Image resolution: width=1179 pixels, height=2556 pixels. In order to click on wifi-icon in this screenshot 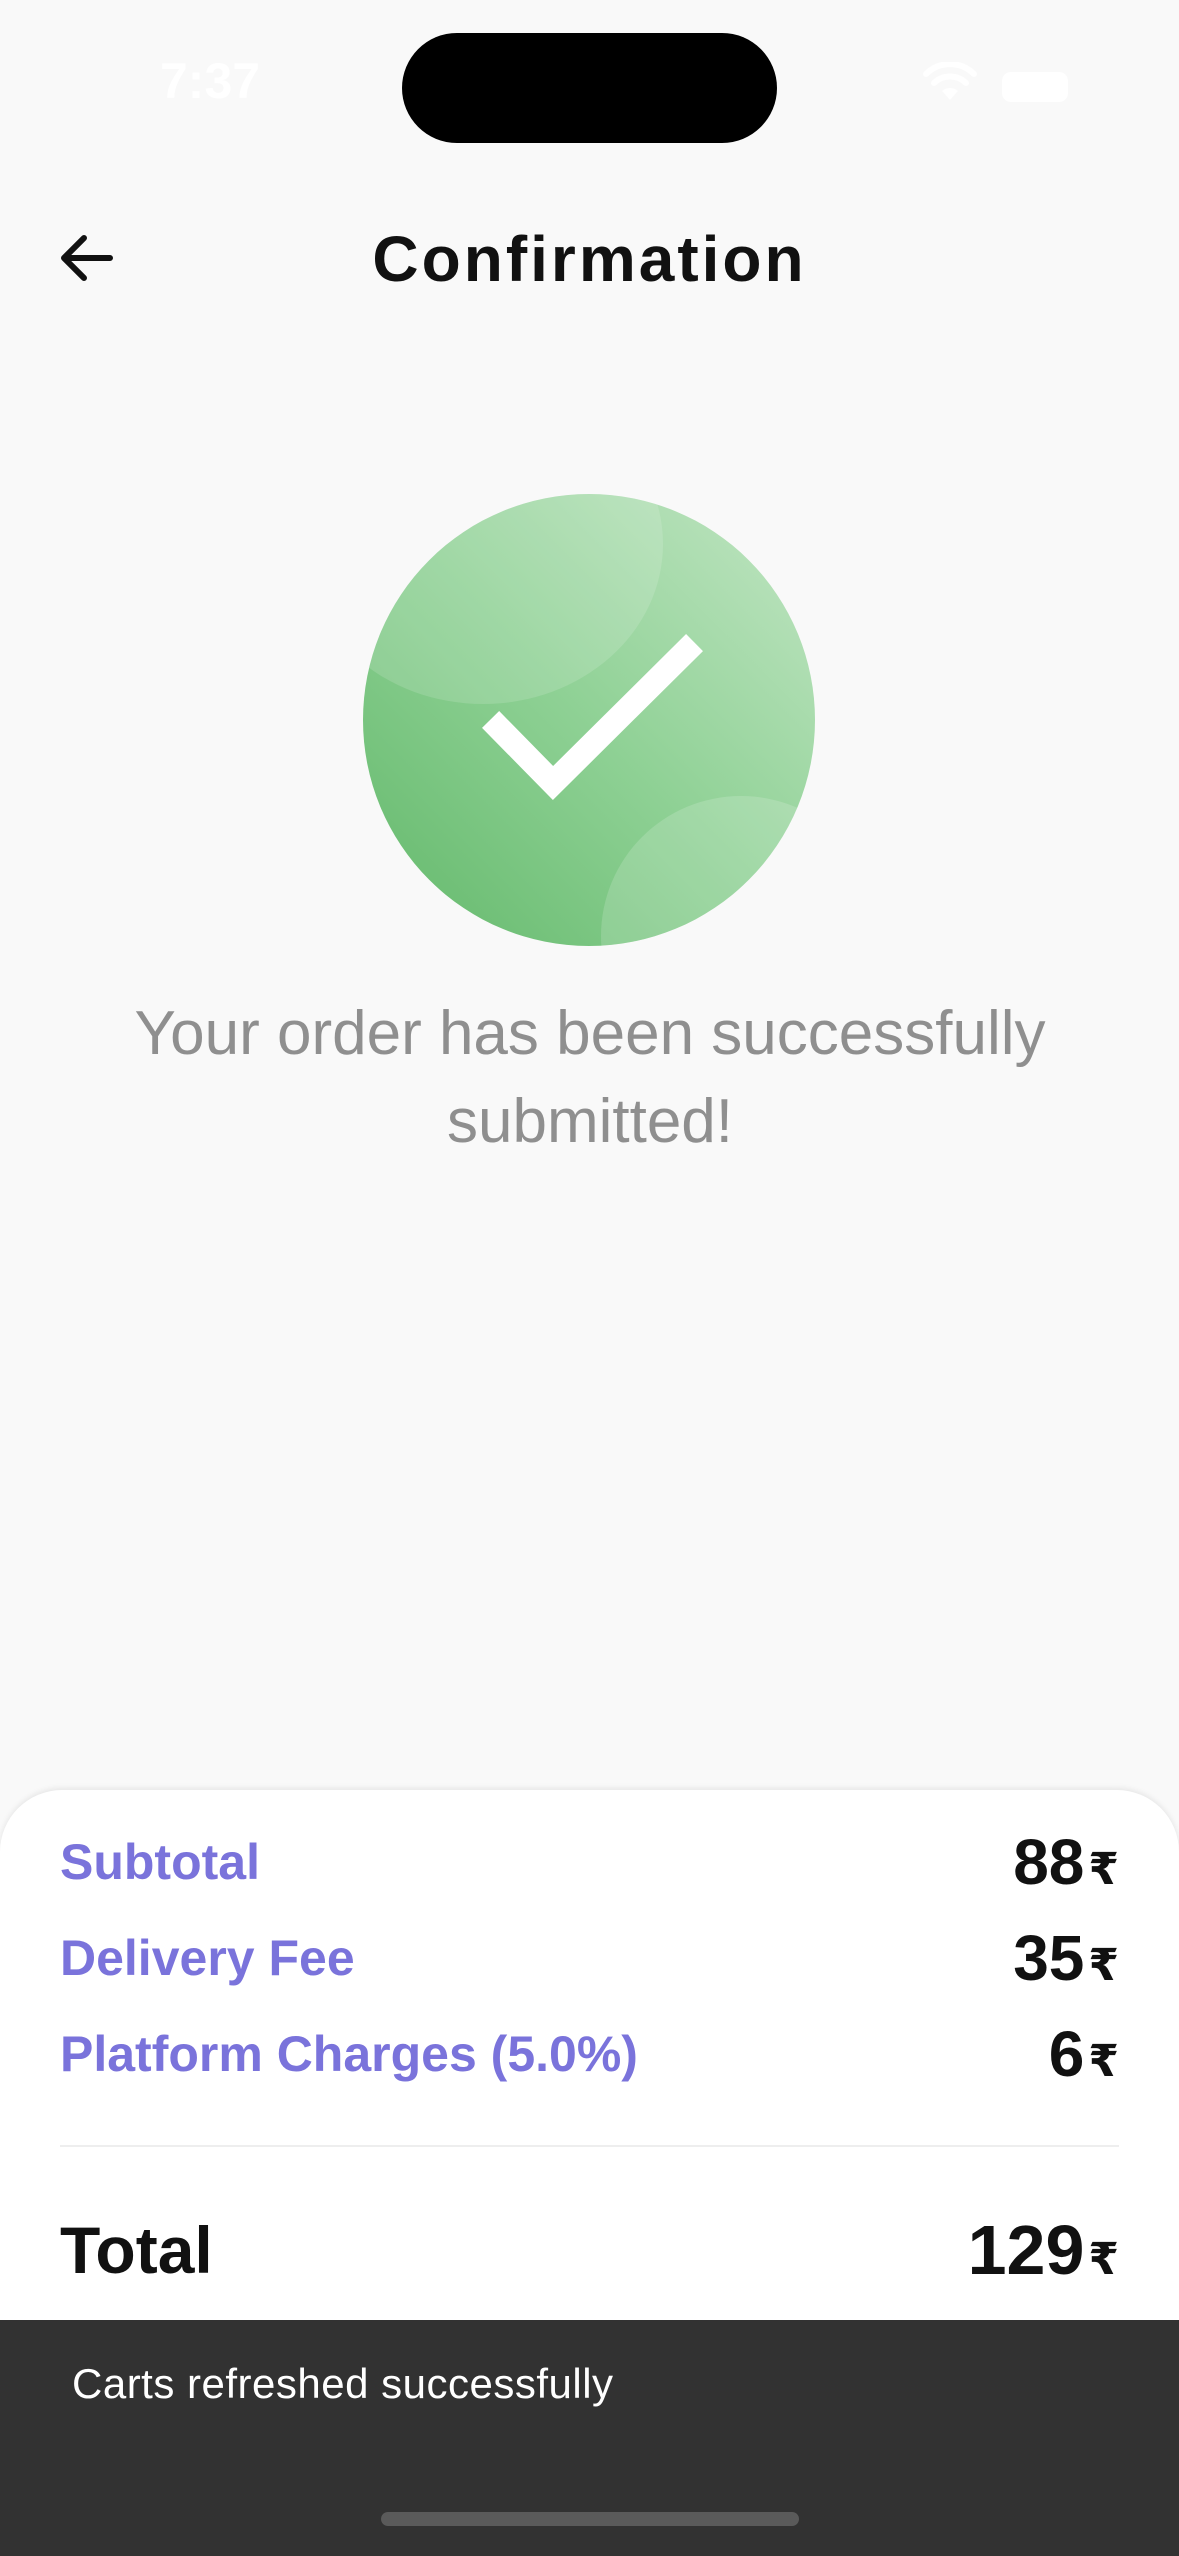, I will do `click(950, 81)`.